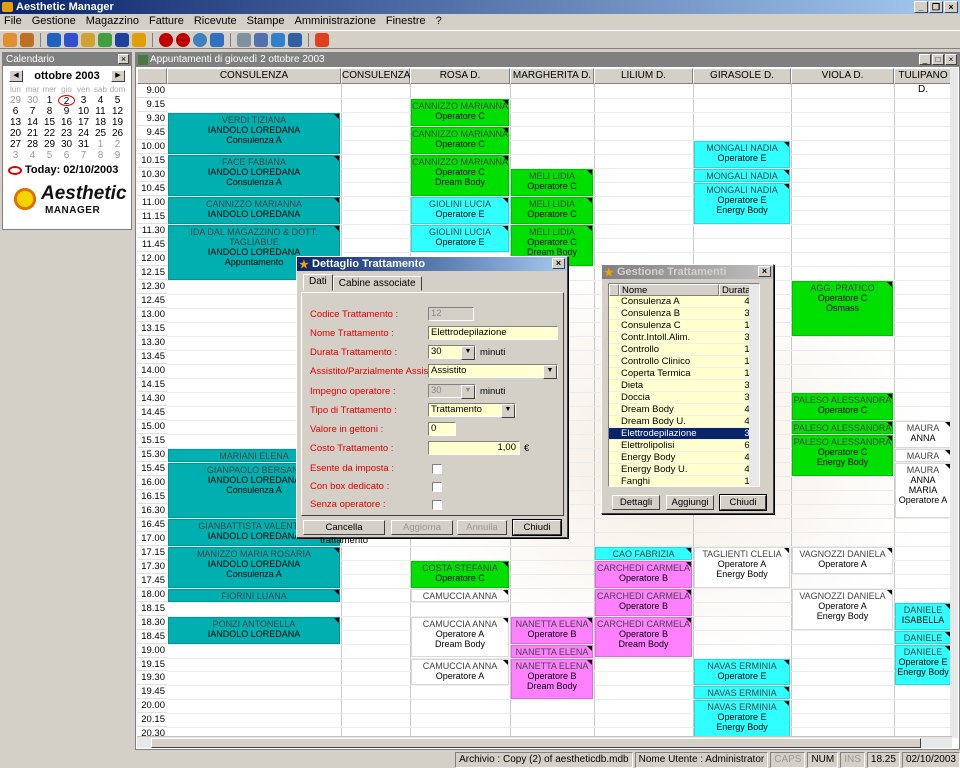  I want to click on calendar-day: 5, so click(49, 155).